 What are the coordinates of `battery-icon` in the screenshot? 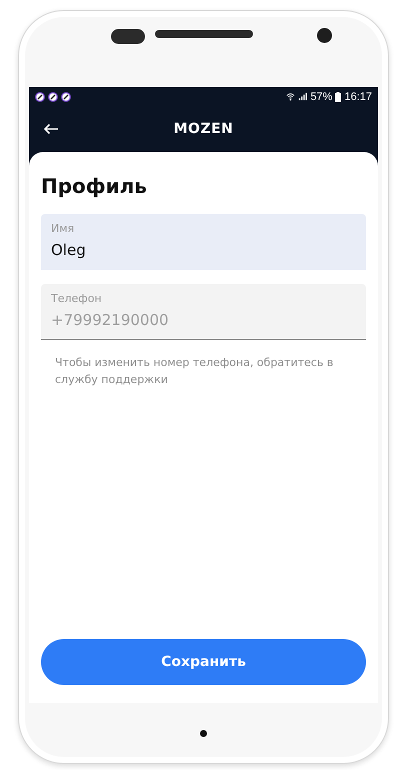 It's located at (338, 97).